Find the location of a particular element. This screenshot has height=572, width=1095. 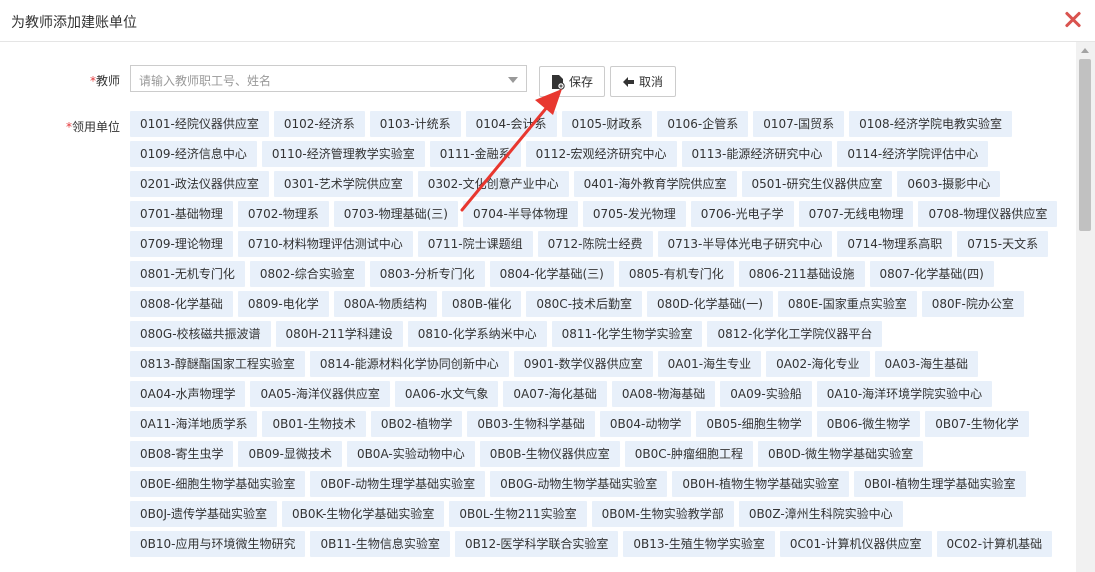

unit-tag: 0110-经济管理教学实验室 is located at coordinates (343, 154).